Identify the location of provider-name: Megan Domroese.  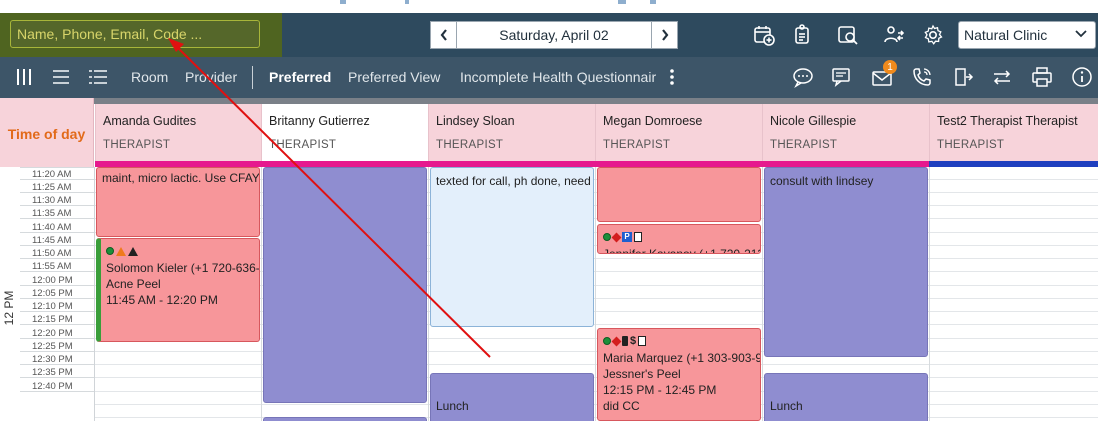
(653, 121).